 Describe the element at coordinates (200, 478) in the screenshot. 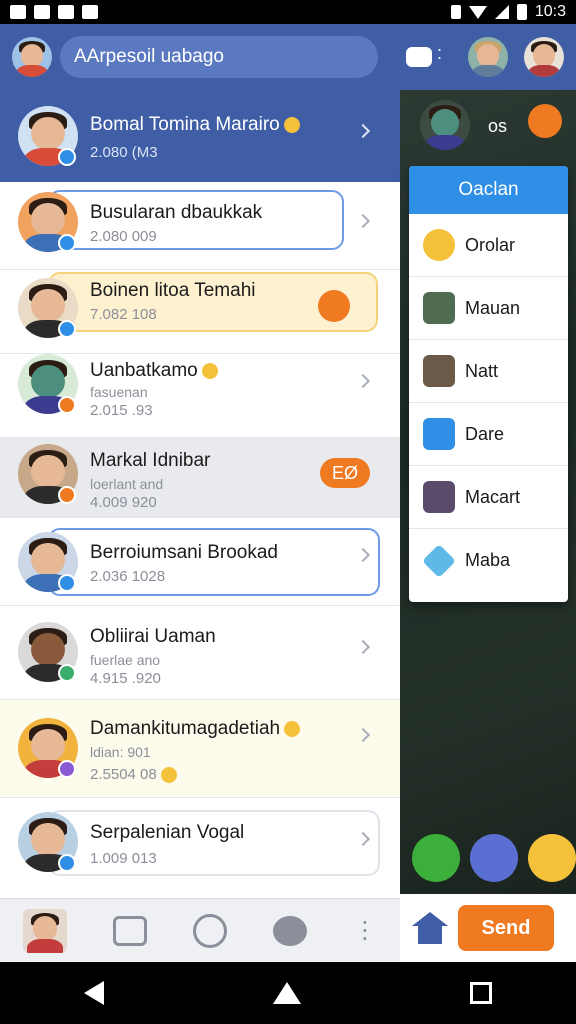

I see `chat-row: Markal Idnibar loerlant and 4.009 920 EØ` at that location.